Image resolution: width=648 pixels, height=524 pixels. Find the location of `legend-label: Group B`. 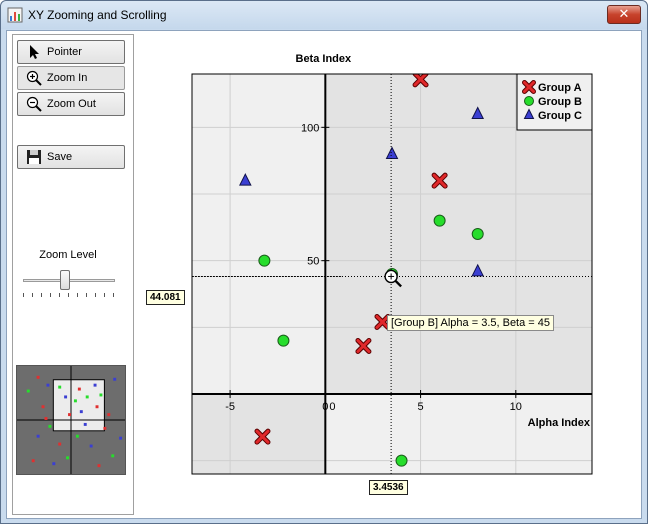

legend-label: Group B is located at coordinates (560, 102).